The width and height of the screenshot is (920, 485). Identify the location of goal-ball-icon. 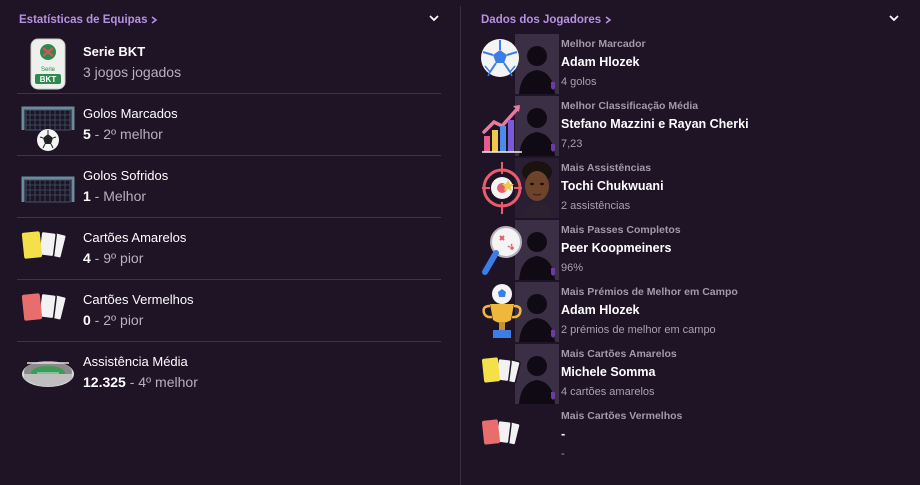
(48, 128).